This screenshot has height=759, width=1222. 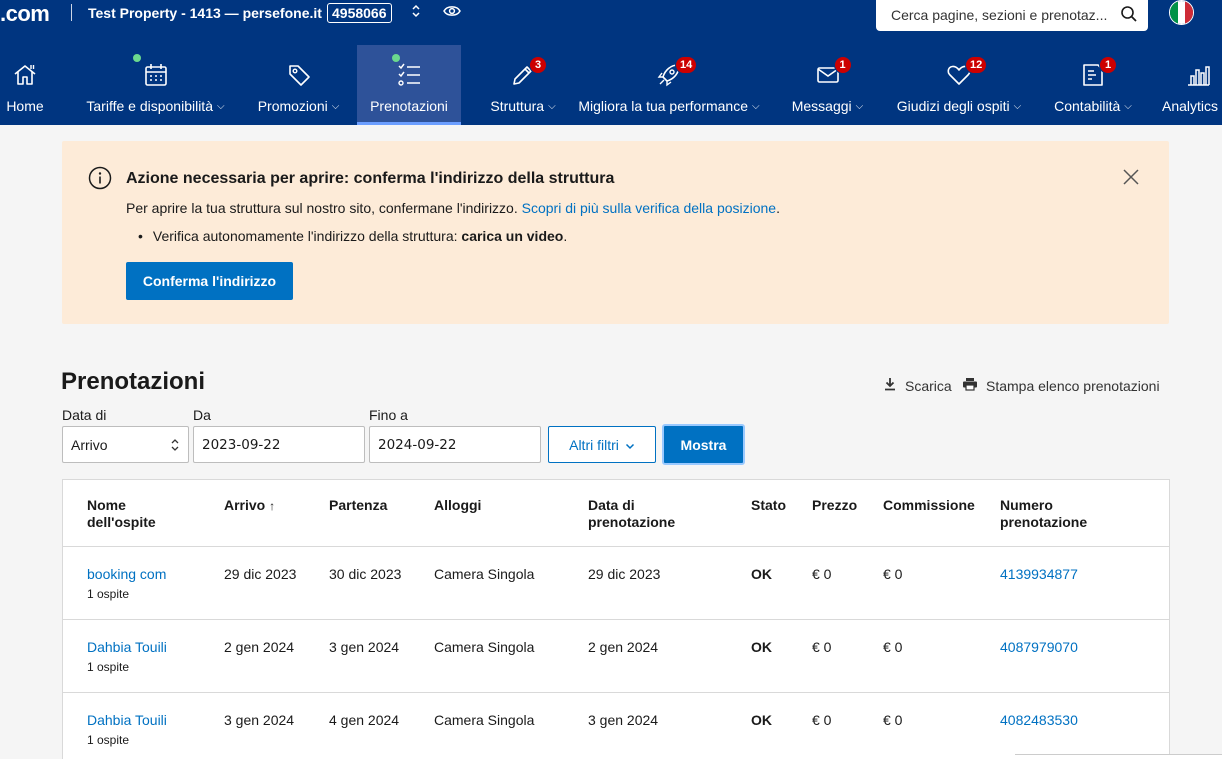 What do you see at coordinates (249, 506) in the screenshot?
I see `column-header-arrival: Arrivo ↑` at bounding box center [249, 506].